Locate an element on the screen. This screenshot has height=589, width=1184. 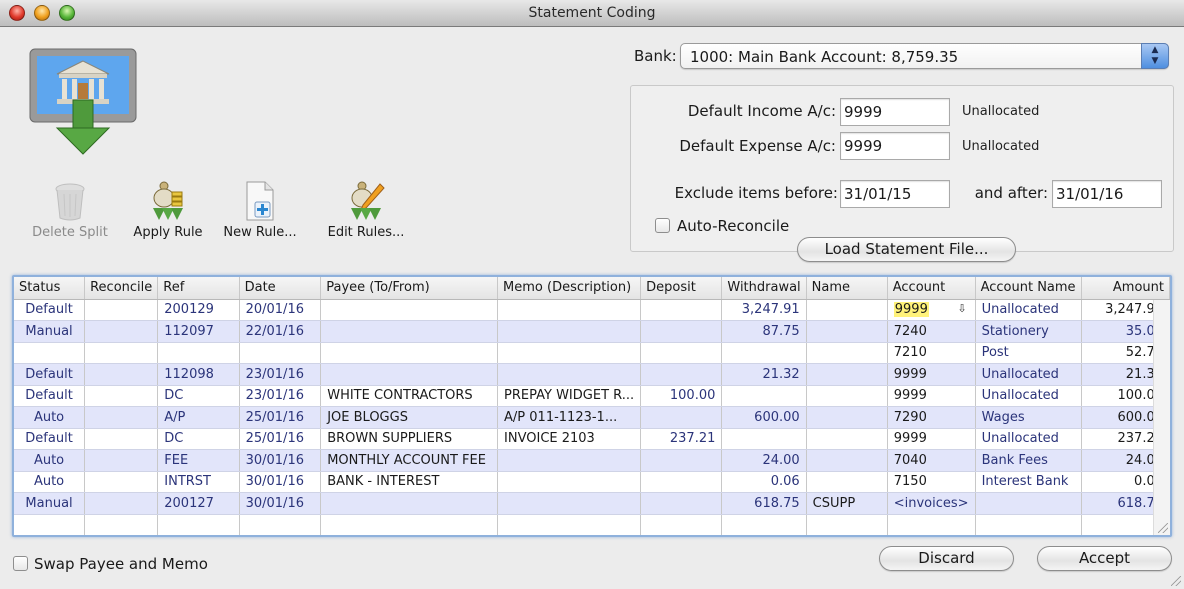
cell-payee: BANK - INTEREST is located at coordinates (409, 482).